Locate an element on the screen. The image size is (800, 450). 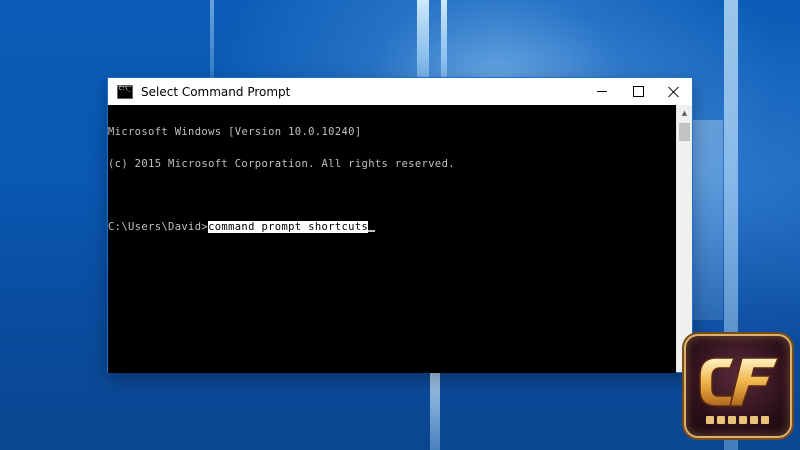
wallpaper-light-glow is located at coordinates (708, 220).